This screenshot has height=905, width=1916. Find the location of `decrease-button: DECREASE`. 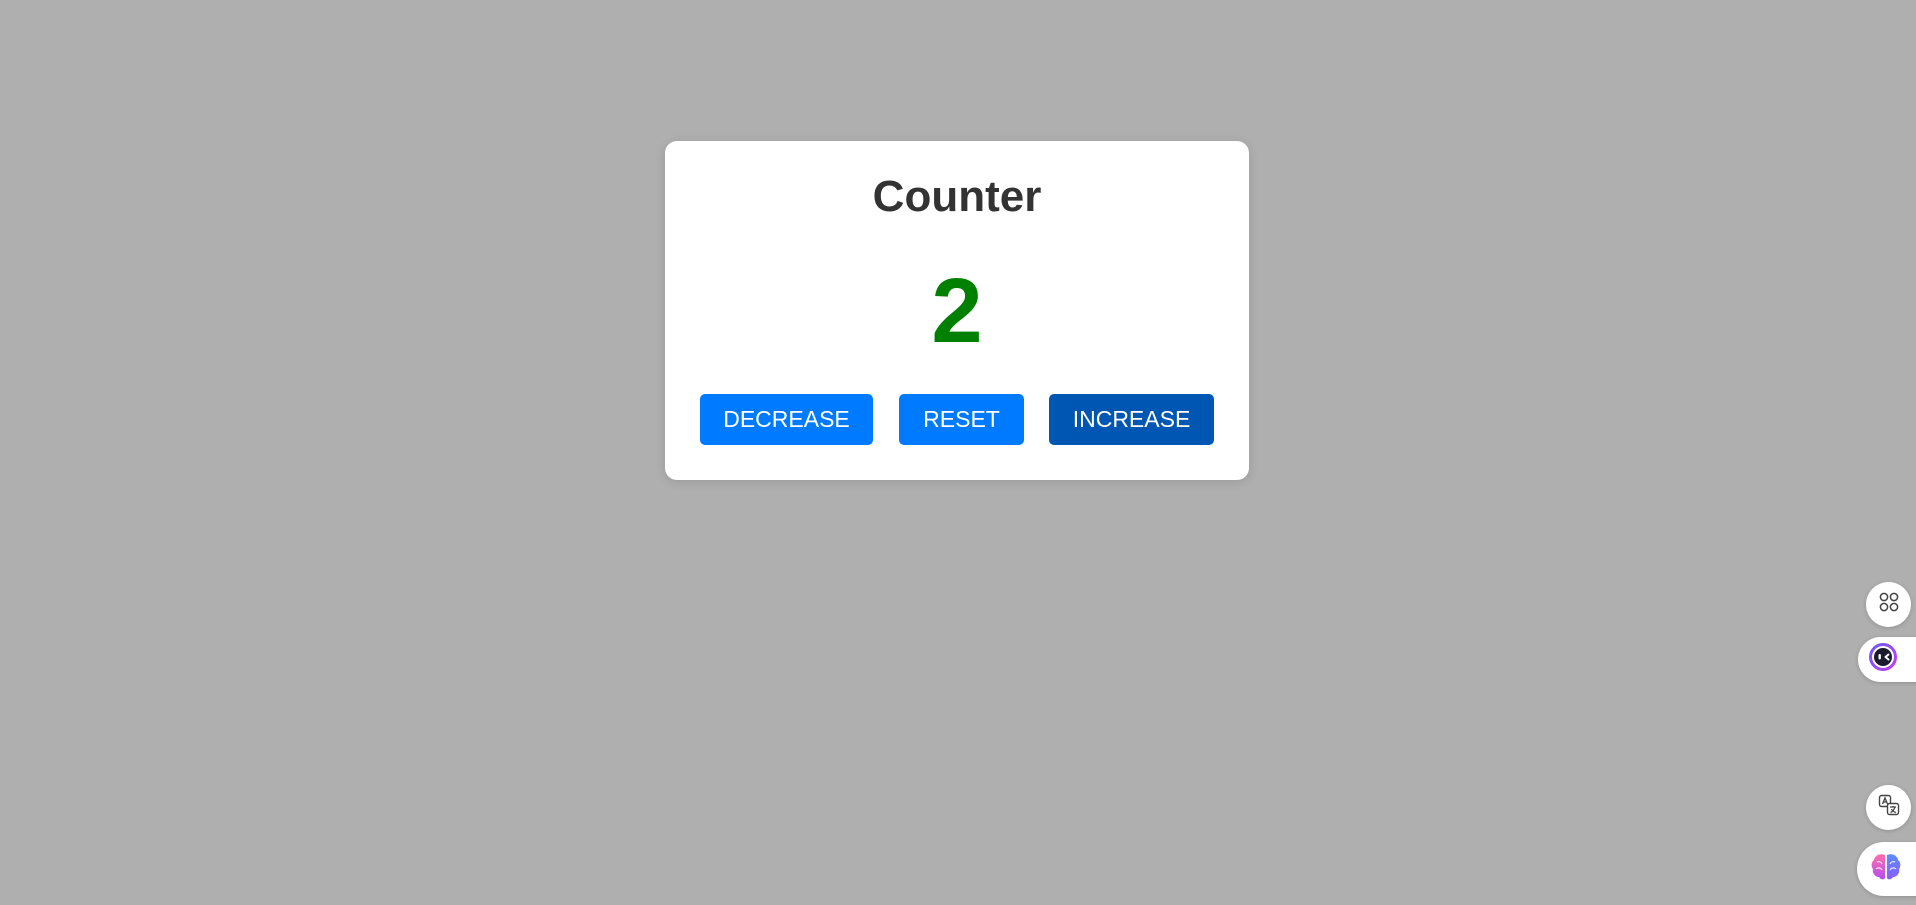

decrease-button: DECREASE is located at coordinates (786, 419).